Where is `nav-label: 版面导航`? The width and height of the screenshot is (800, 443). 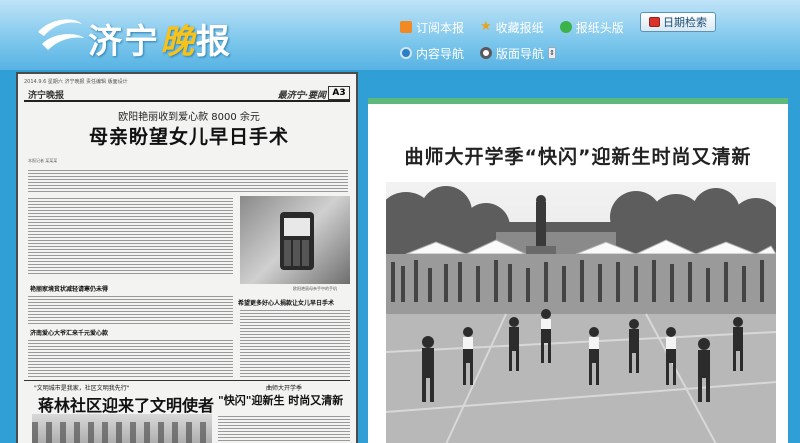 nav-label: 版面导航 is located at coordinates (520, 53).